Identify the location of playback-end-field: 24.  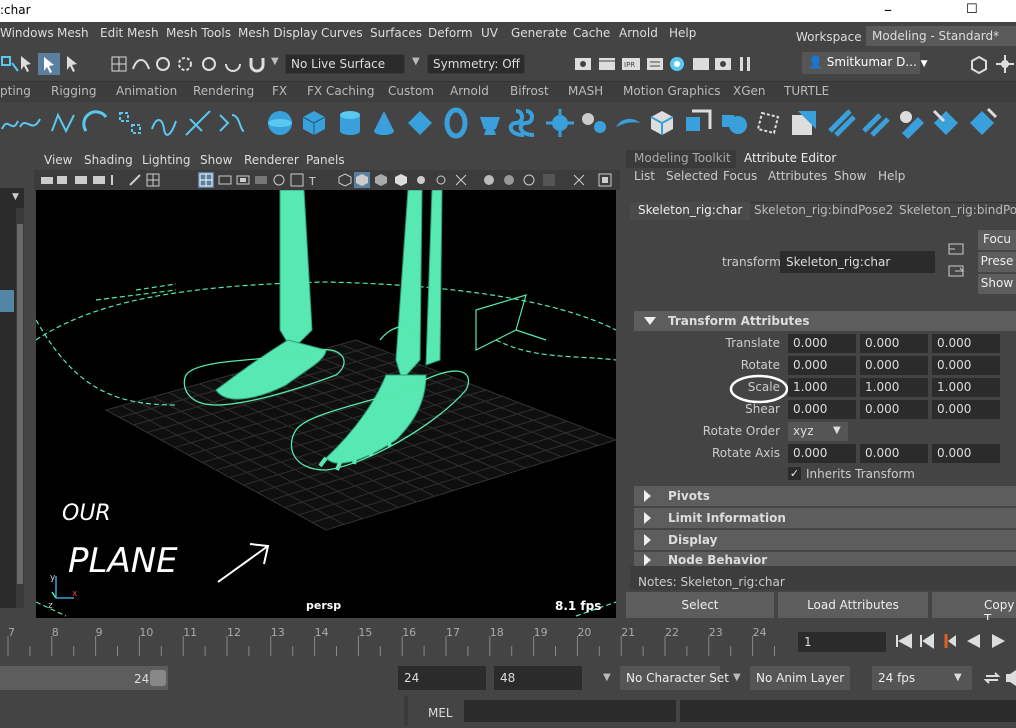
(442, 678).